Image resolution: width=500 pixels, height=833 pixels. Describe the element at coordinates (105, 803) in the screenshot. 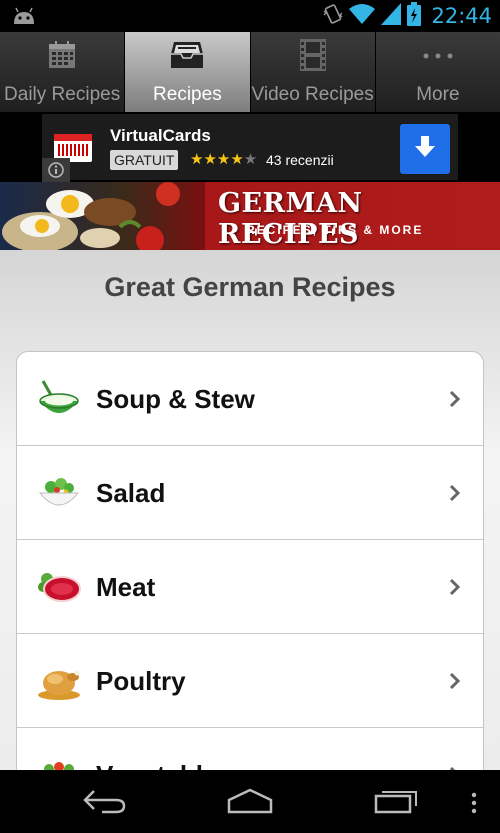

I see `back-icon` at that location.